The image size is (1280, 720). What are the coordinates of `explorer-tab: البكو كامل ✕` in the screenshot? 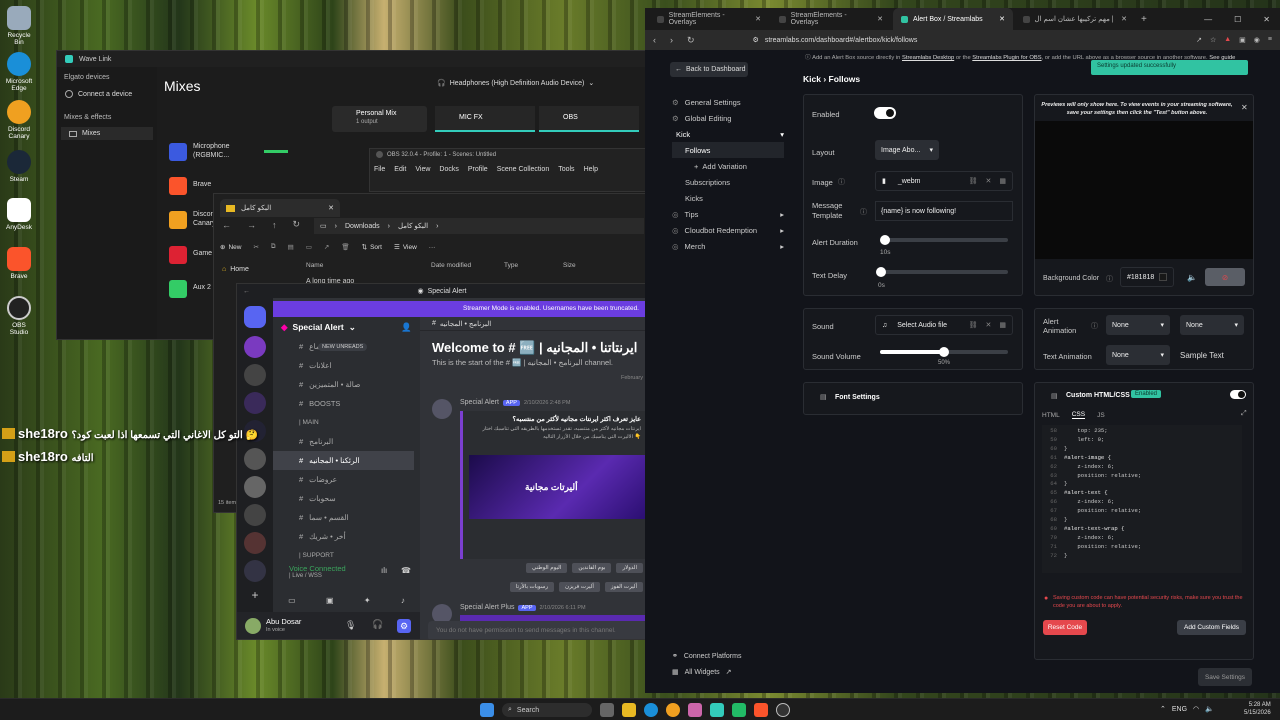 It's located at (280, 208).